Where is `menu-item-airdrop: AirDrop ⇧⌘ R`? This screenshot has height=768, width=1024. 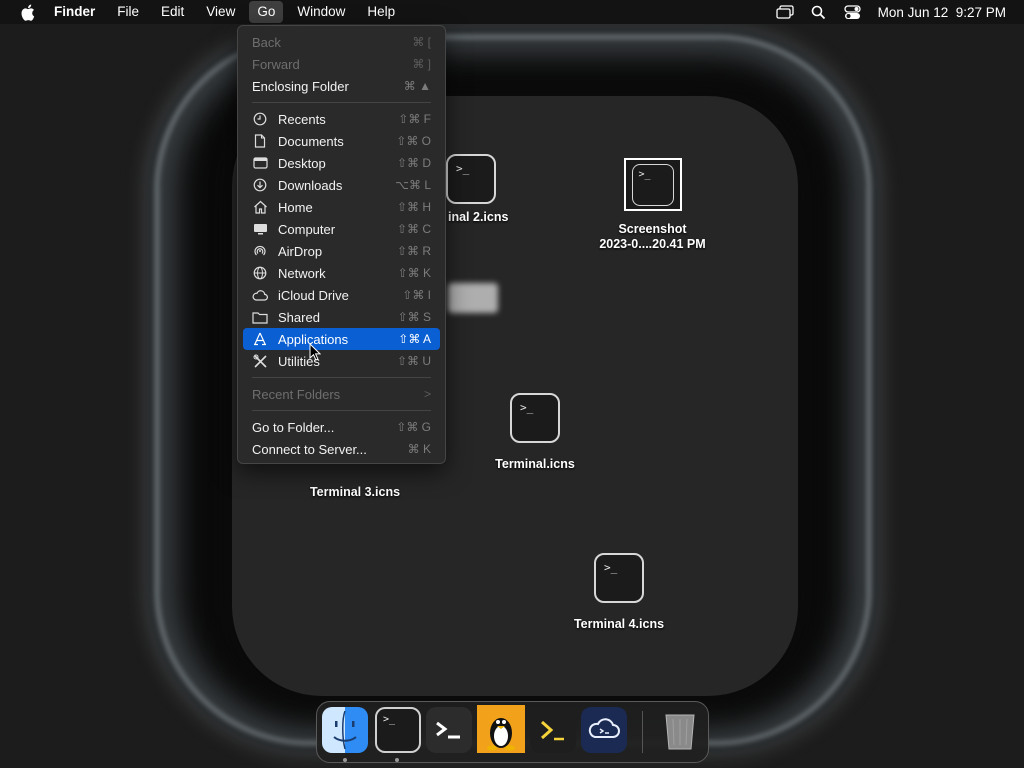
menu-item-airdrop: AirDrop ⇧⌘ R is located at coordinates (341, 251).